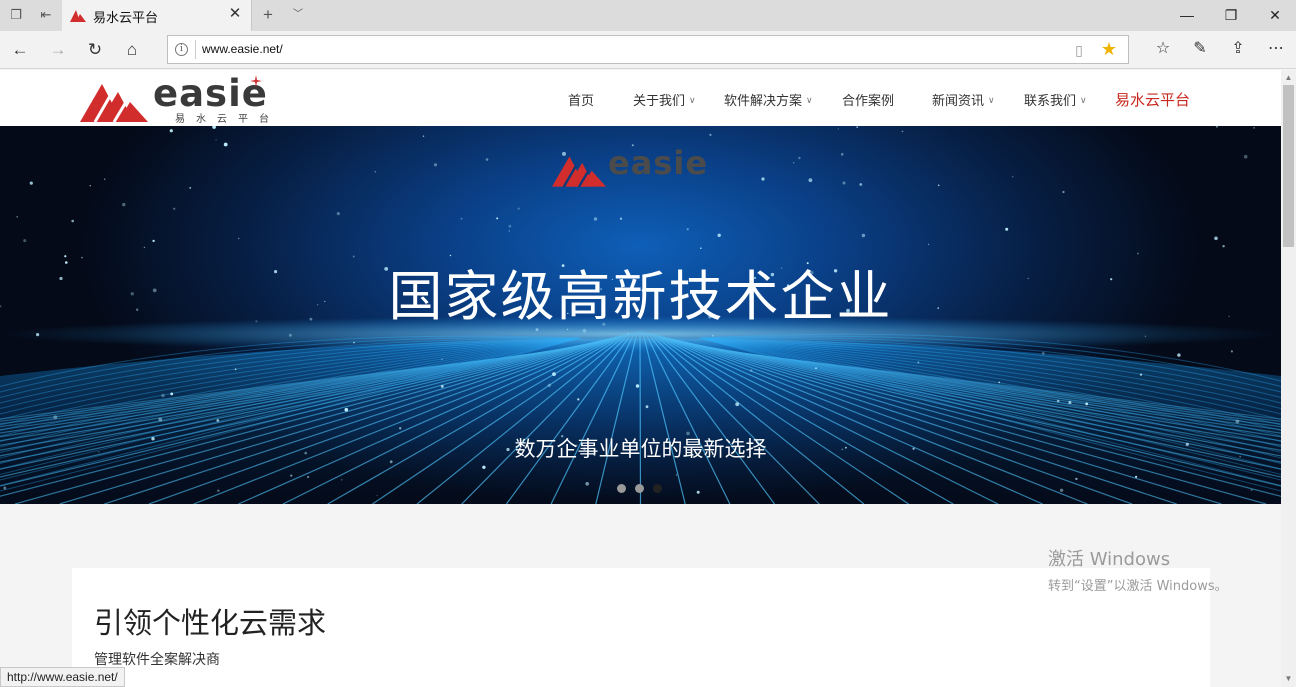 The image size is (1296, 687). I want to click on banner-logo-wordmark: easie, so click(658, 163).